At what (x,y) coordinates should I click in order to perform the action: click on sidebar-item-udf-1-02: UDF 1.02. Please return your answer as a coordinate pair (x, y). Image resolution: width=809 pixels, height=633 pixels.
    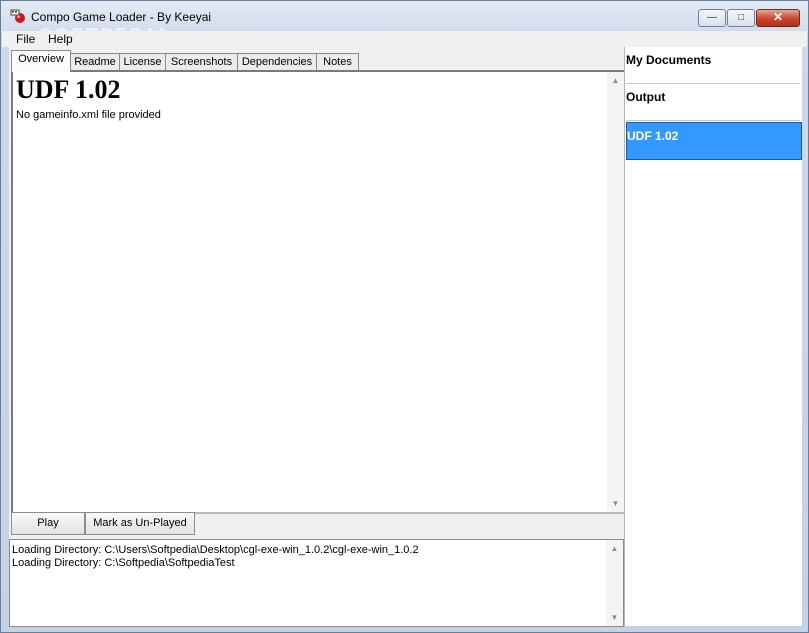
    Looking at the image, I should click on (714, 141).